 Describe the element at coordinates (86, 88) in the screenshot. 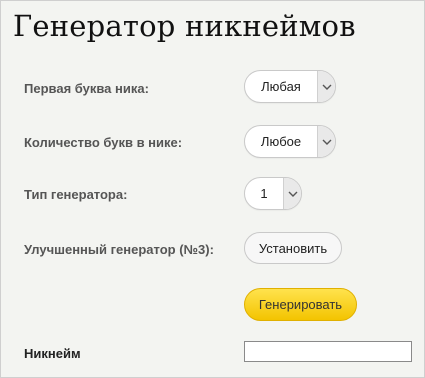

I see `first-letter-label: Первая буква ника:` at that location.